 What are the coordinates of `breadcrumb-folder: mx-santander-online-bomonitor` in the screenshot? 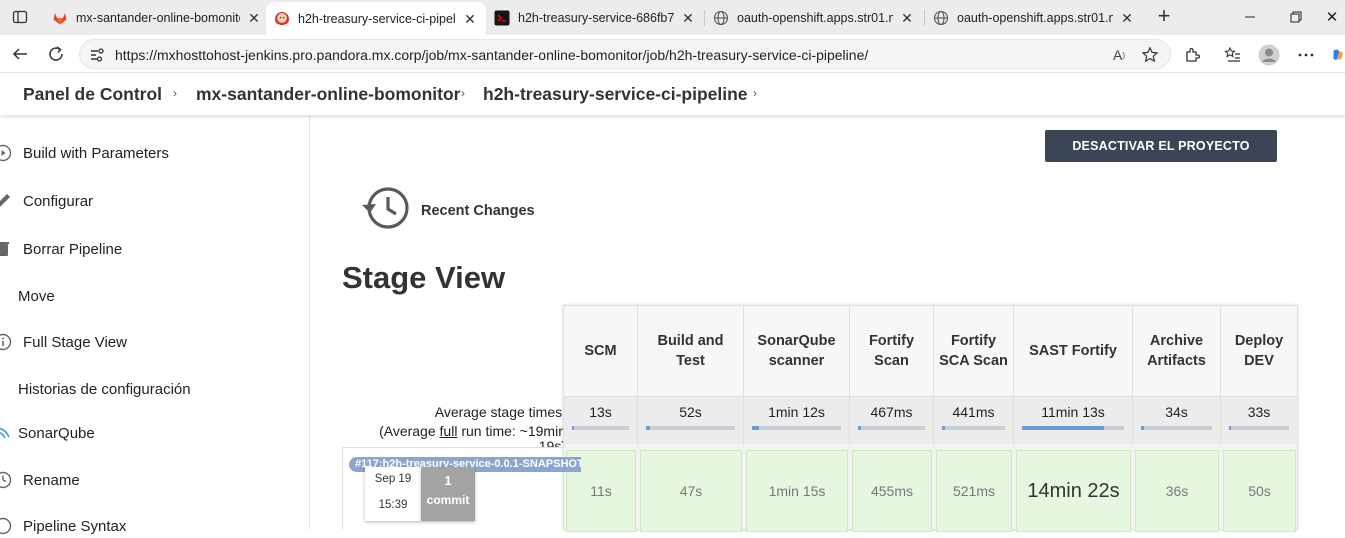 It's located at (328, 94).